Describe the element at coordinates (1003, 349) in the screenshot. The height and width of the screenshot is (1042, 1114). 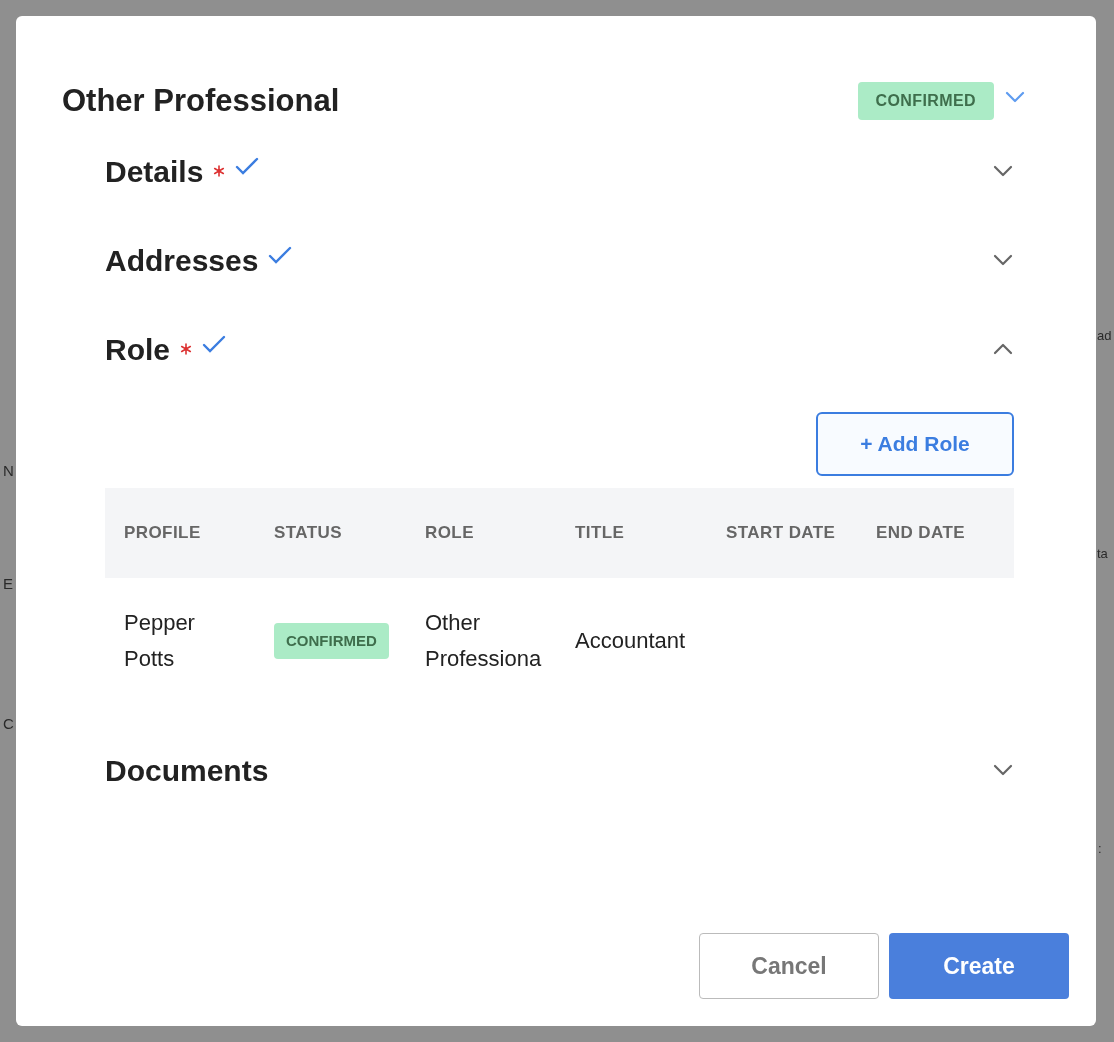
I see `chevron-up-icon` at that location.